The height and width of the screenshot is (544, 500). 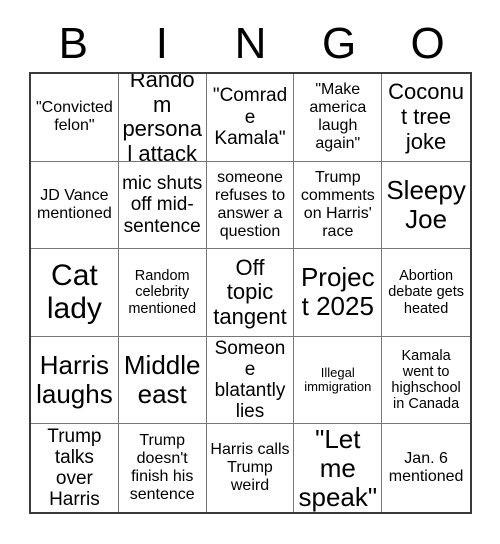 What do you see at coordinates (73, 43) in the screenshot?
I see `bingo-header-letter-b: B` at bounding box center [73, 43].